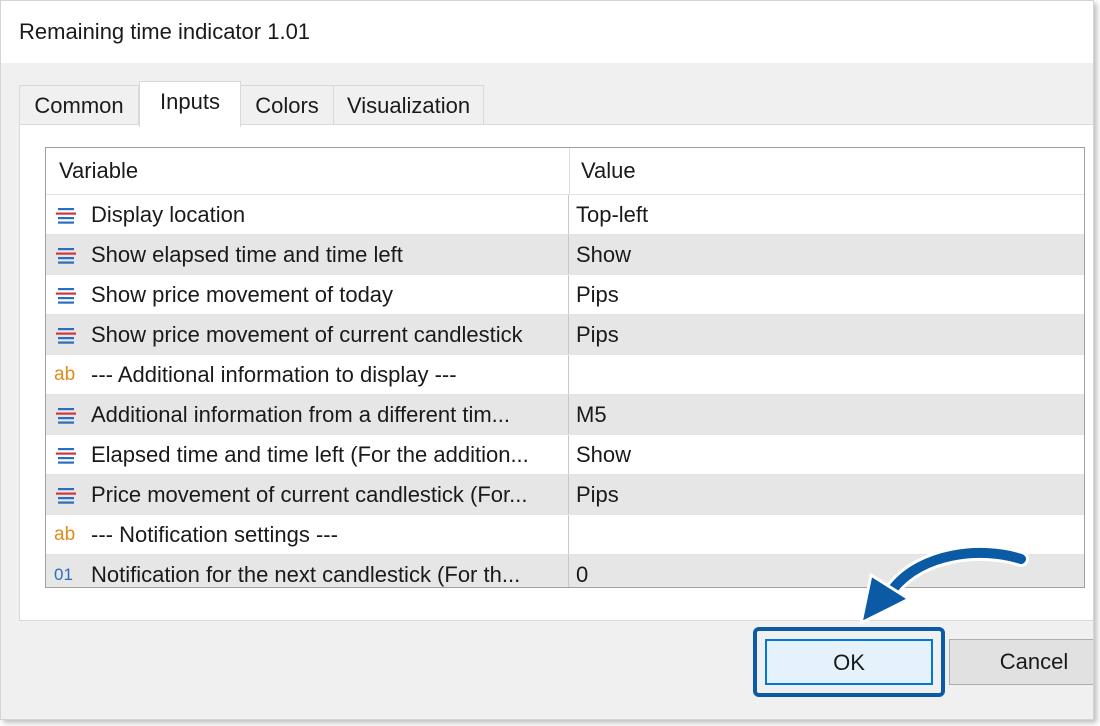 This screenshot has height=726, width=1100. I want to click on tab-colors: Colors, so click(287, 105).